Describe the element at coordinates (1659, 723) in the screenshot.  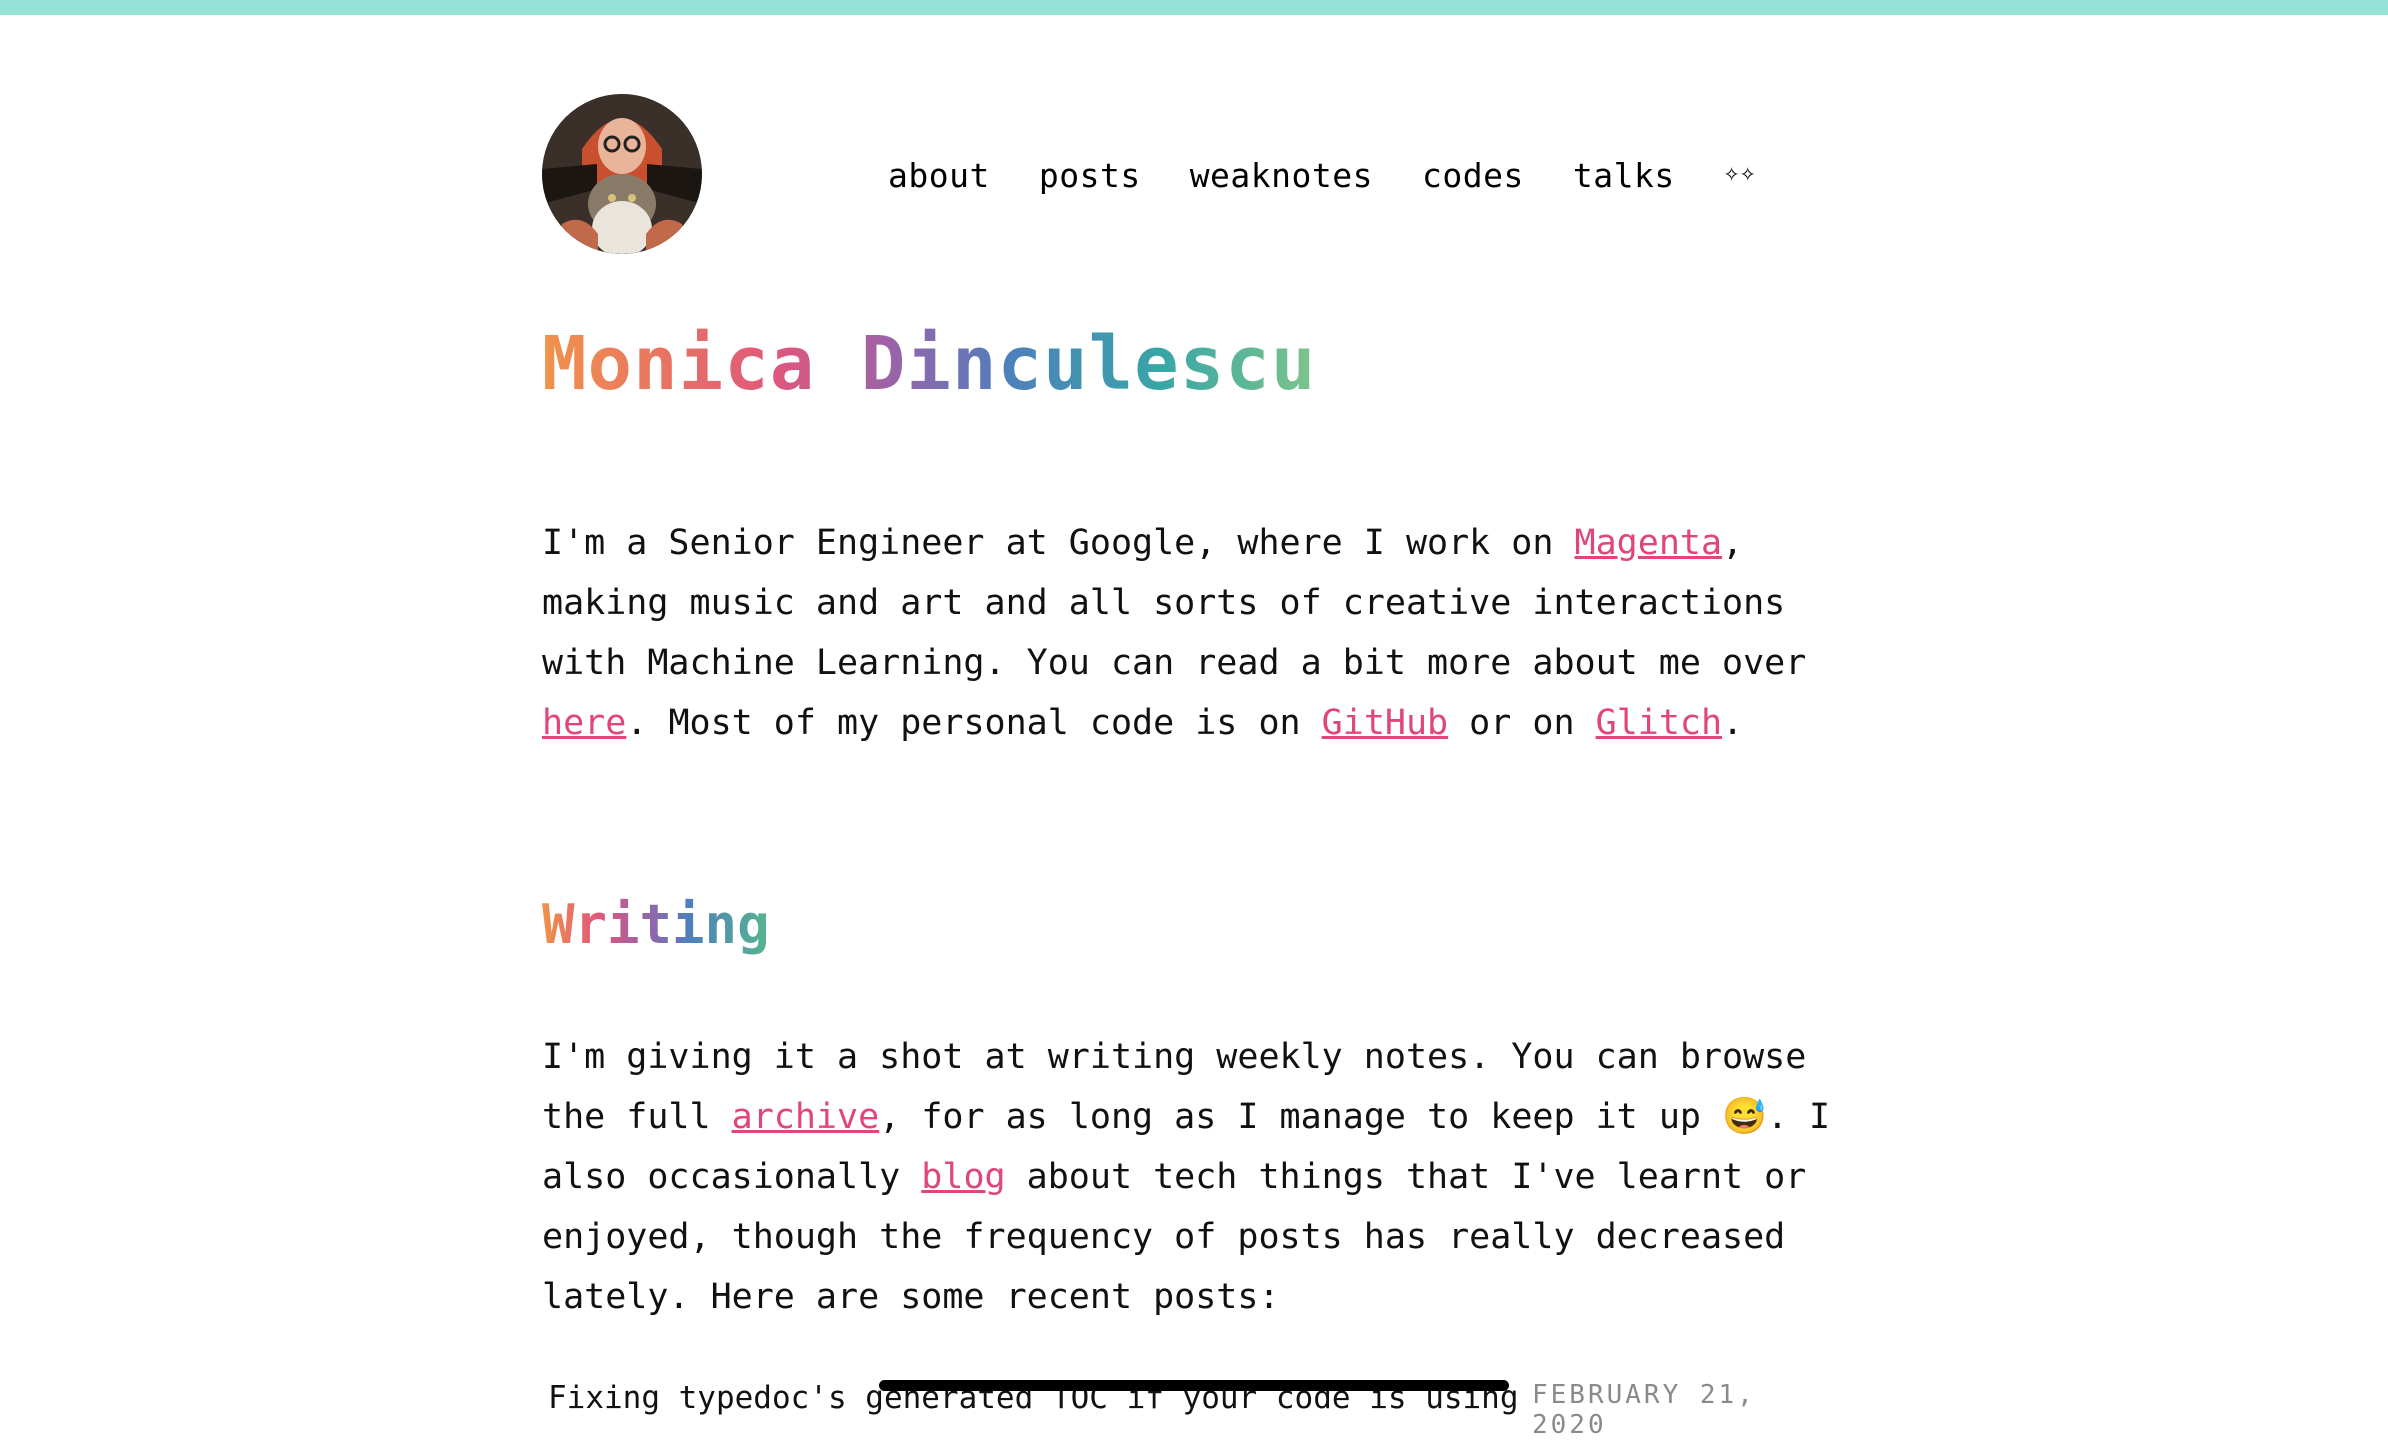
I see `glitch-link: Glitch` at that location.